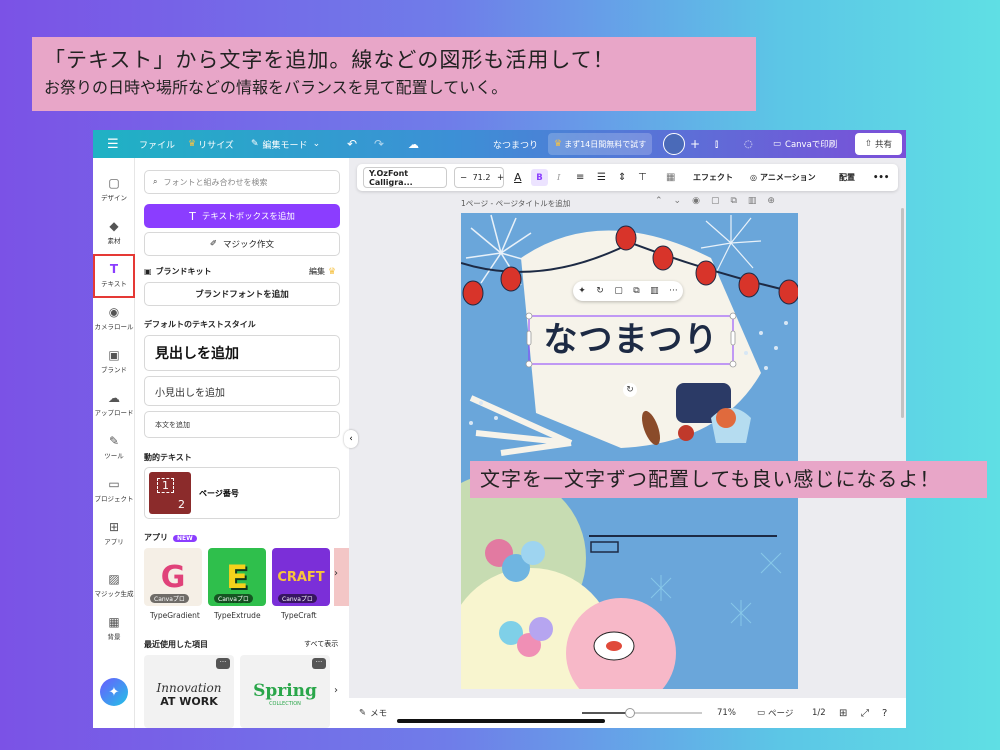 The image size is (1000, 750). Describe the element at coordinates (819, 713) in the screenshot. I see `page-count: 1/2` at that location.